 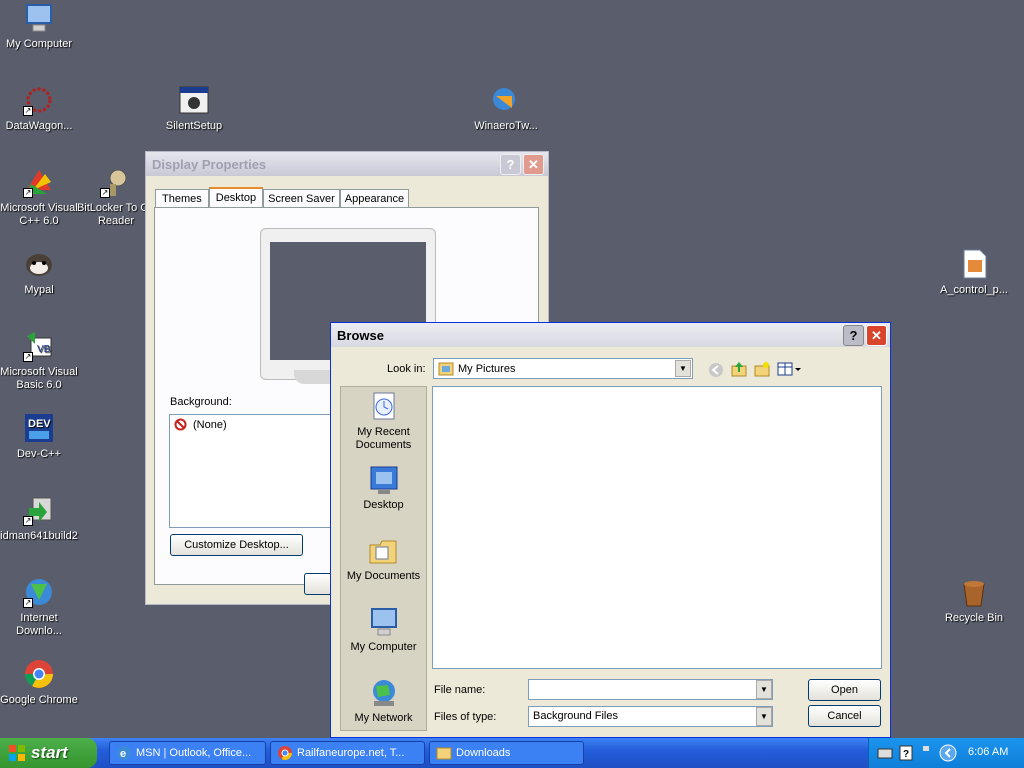 What do you see at coordinates (446, 368) in the screenshot?
I see `pictures-folder-icon` at bounding box center [446, 368].